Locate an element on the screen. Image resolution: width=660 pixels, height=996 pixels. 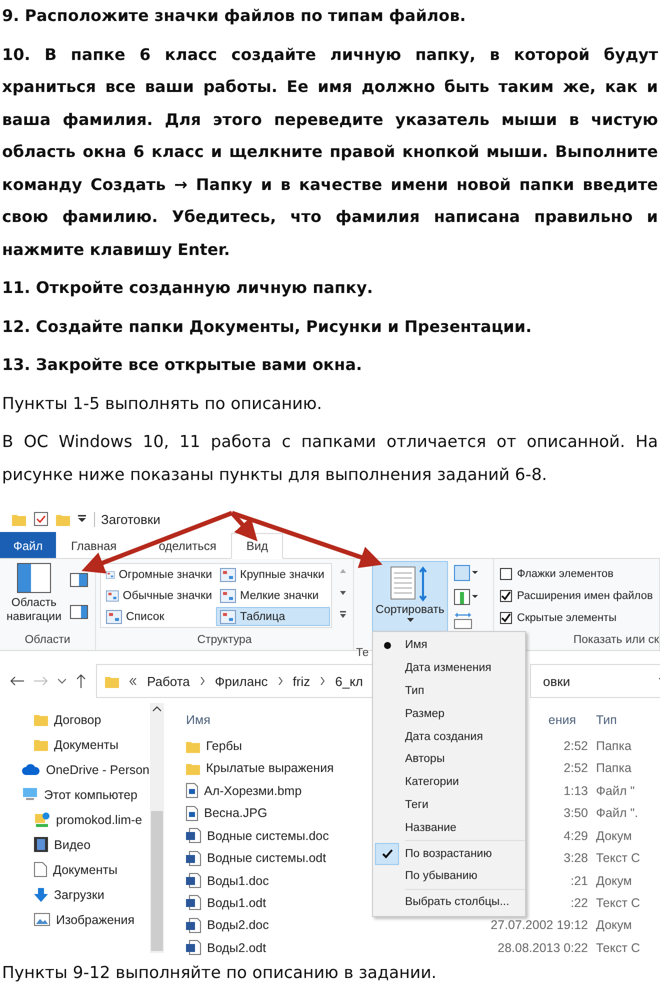
up-arrow-icon is located at coordinates (81, 681).